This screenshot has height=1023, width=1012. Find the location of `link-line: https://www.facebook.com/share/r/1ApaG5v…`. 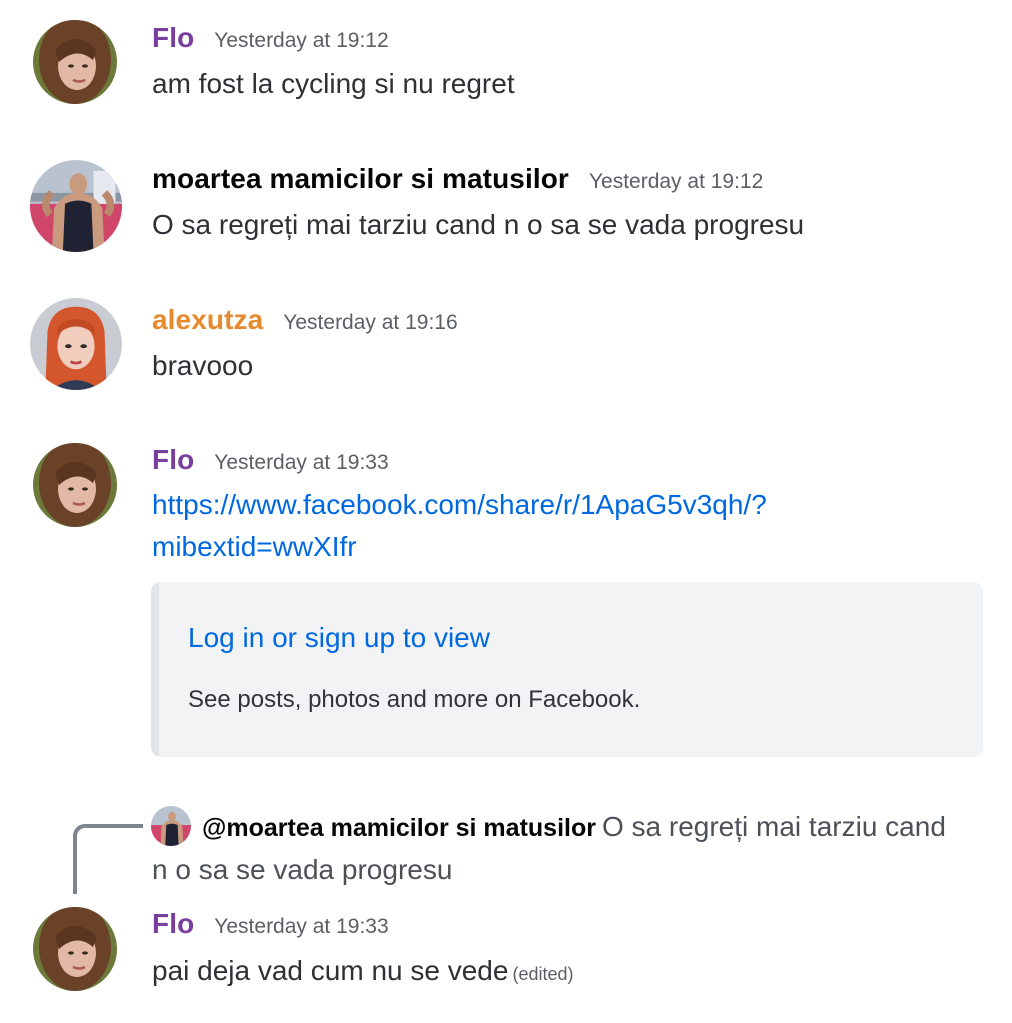

link-line: https://www.facebook.com/share/r/1ApaG5v… is located at coordinates (459, 505).